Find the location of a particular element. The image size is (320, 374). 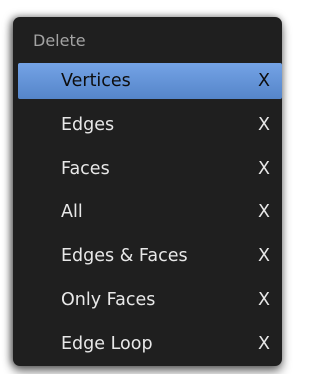

menu-title: Delete is located at coordinates (59, 40).